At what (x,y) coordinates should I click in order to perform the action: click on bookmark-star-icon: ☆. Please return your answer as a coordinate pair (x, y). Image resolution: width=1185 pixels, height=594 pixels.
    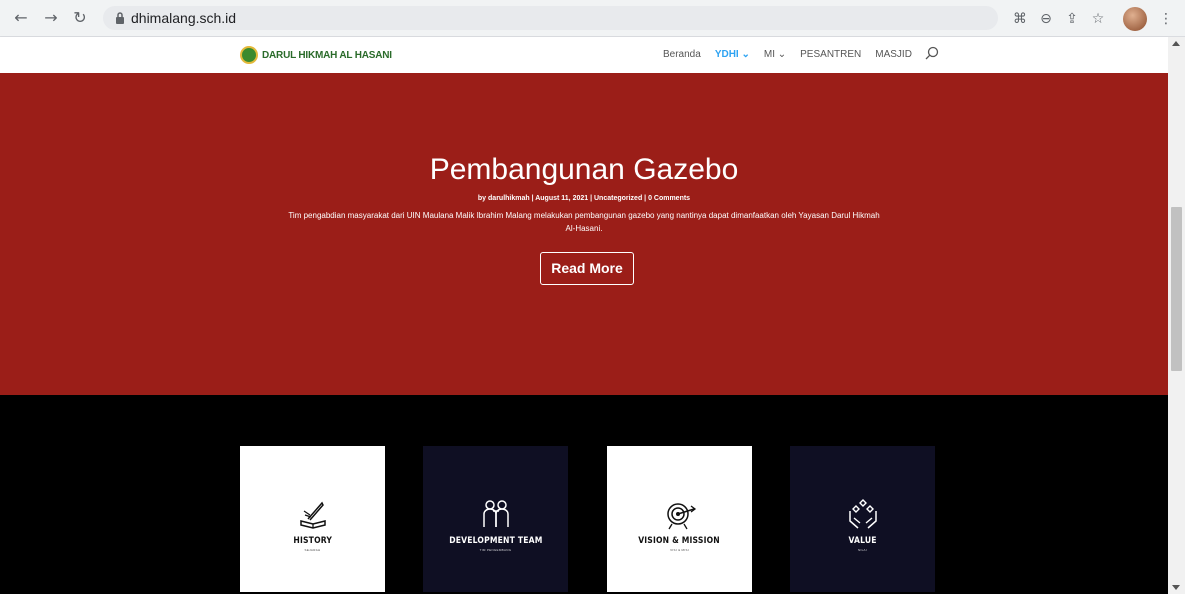
    Looking at the image, I should click on (1098, 19).